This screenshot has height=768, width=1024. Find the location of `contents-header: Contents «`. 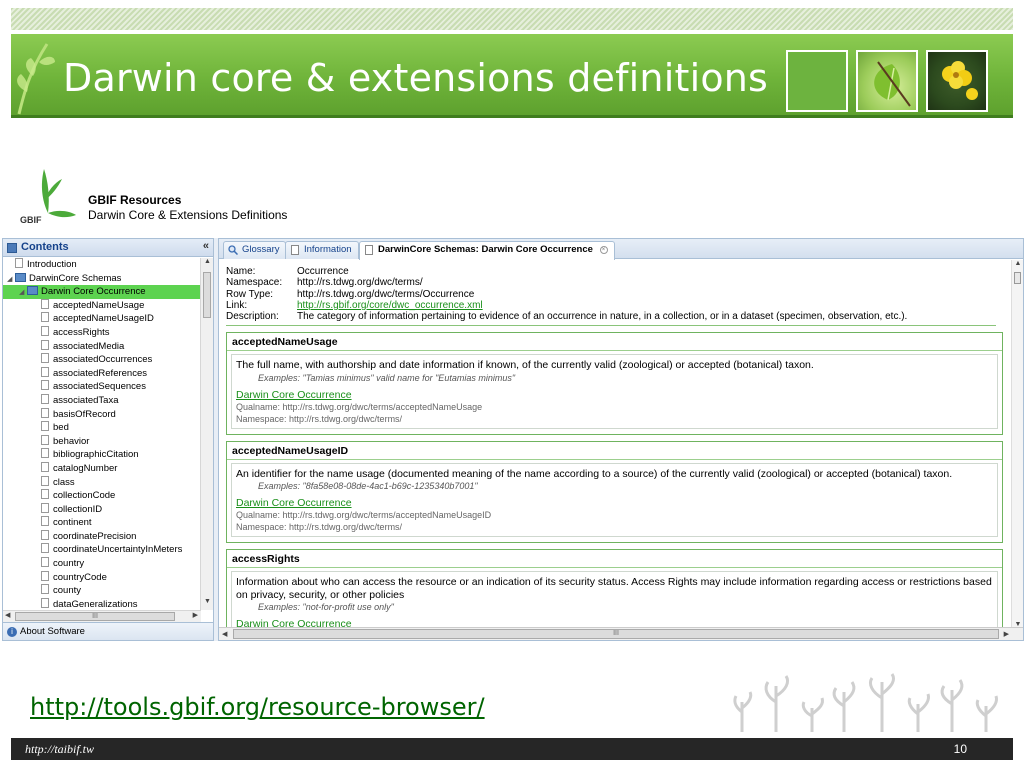

contents-header: Contents « is located at coordinates (108, 248).